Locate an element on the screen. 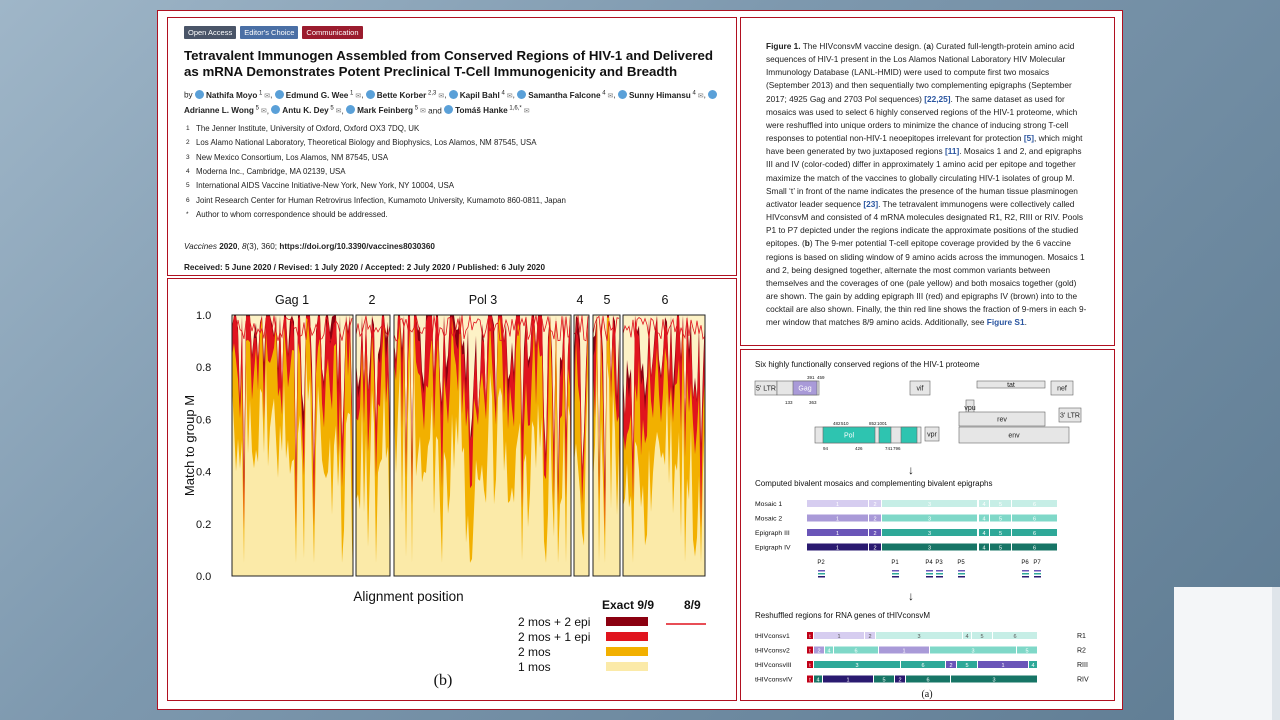 The height and width of the screenshot is (720, 1280). authors-and: and is located at coordinates (435, 111).